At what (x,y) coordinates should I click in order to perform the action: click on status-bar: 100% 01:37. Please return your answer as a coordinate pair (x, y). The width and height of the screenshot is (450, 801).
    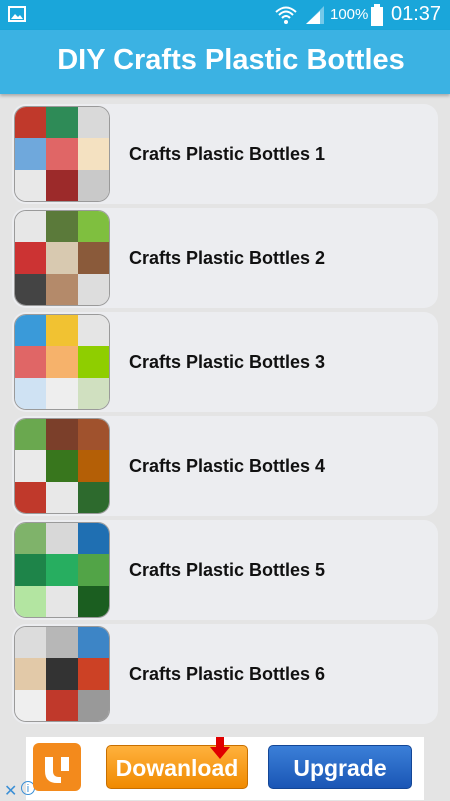
    Looking at the image, I should click on (225, 15).